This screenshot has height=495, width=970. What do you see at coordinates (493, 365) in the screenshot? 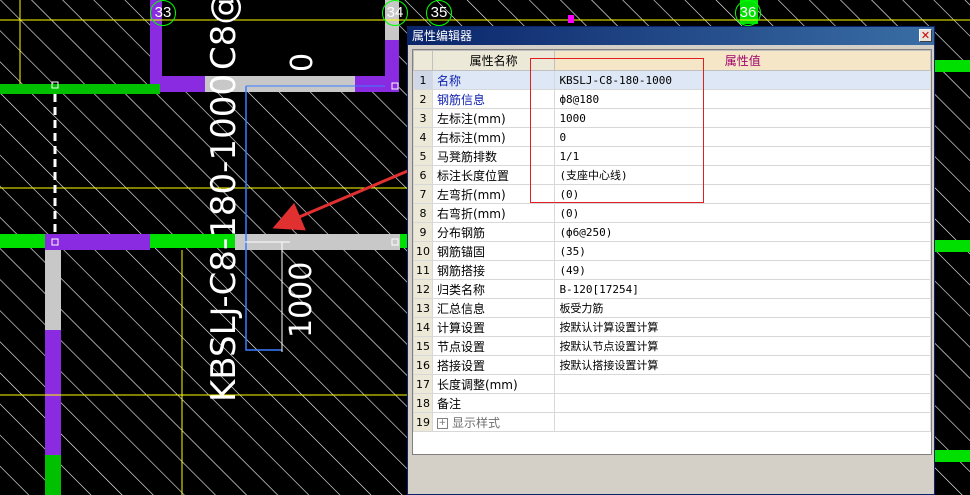
I see `property-name: 搭接设置` at bounding box center [493, 365].